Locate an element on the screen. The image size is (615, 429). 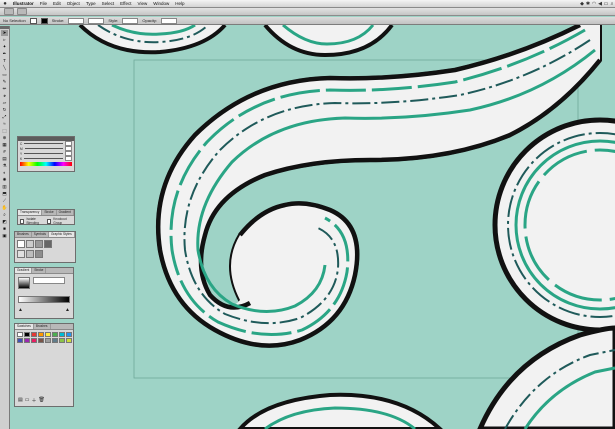
knockout-group-checkbox is located at coordinates (49, 221).